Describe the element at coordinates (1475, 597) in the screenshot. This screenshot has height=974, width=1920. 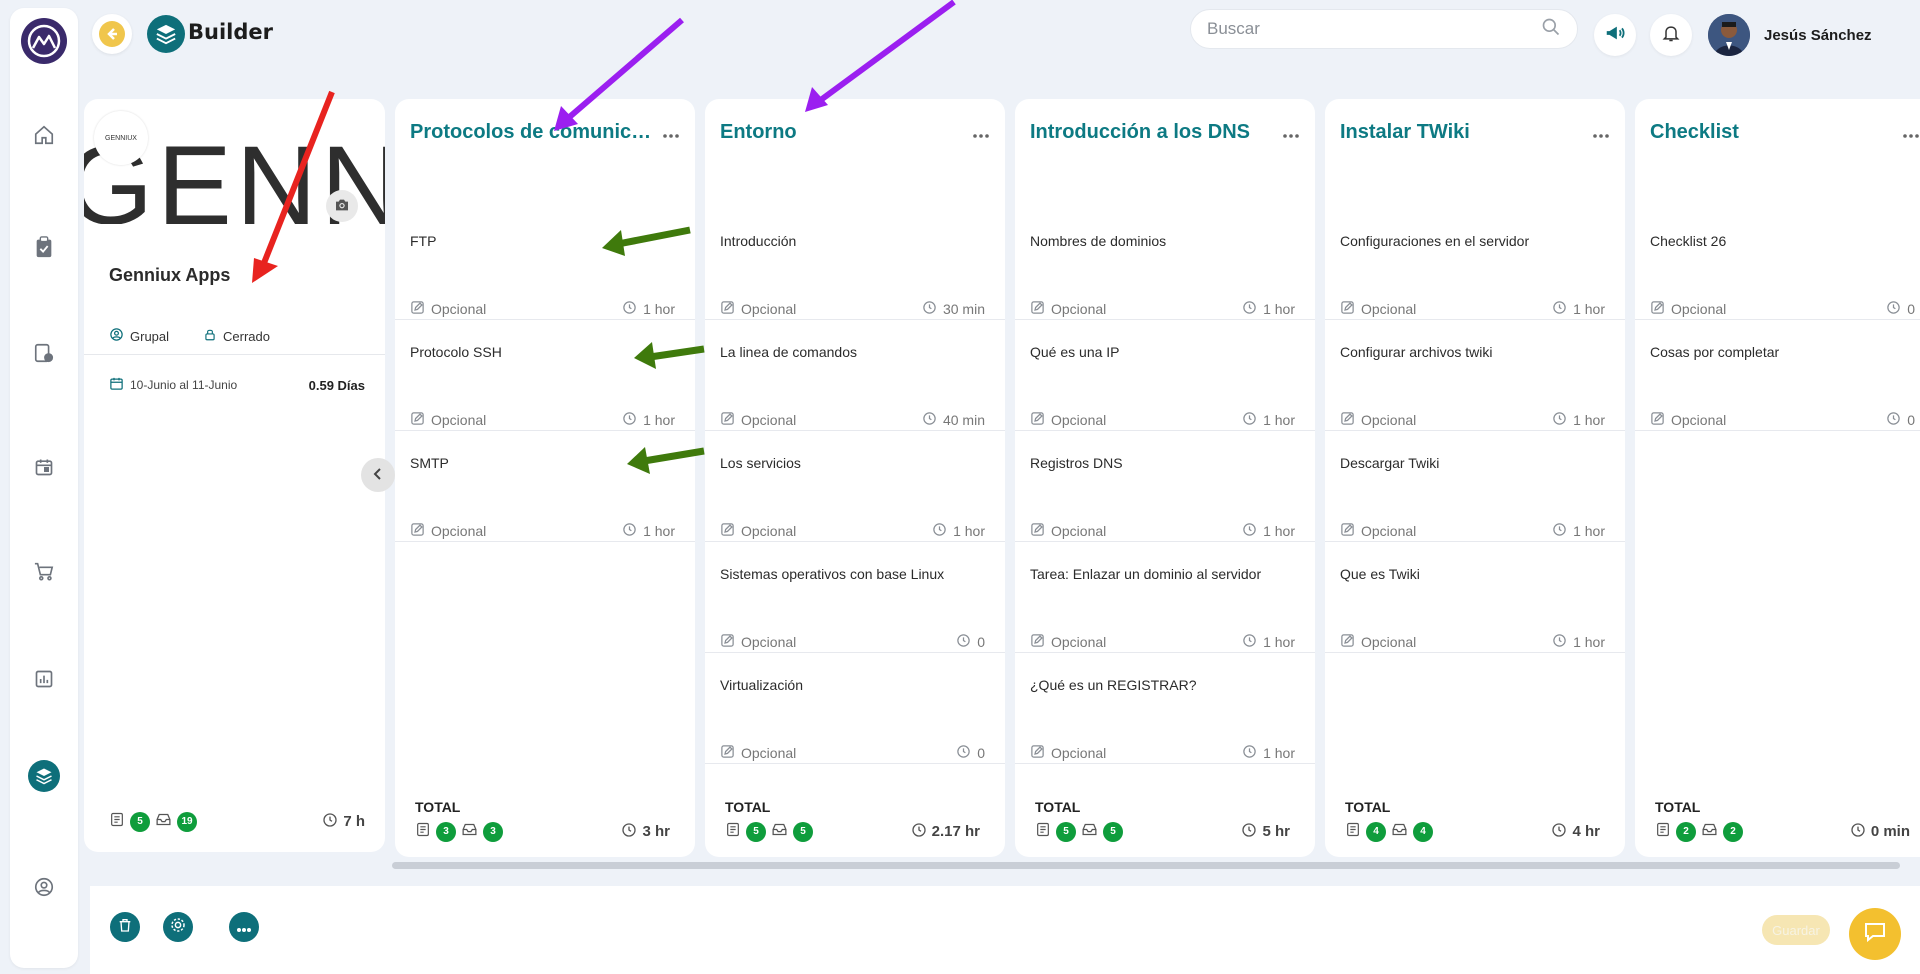
I see `task-card: Que es Twiki Opcional 1 hor` at that location.